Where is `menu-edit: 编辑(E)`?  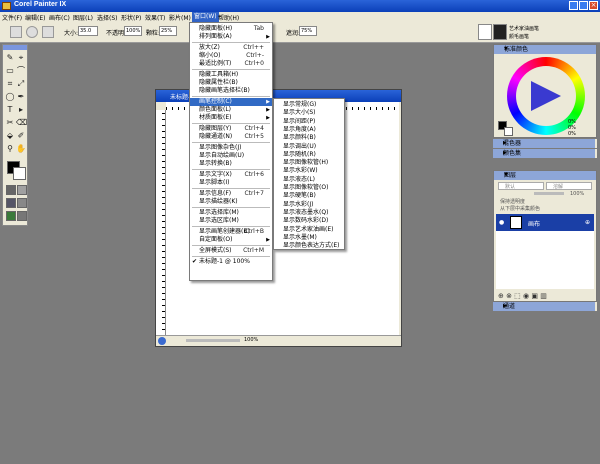
menu-edit: 编辑(E) is located at coordinates (35, 17).